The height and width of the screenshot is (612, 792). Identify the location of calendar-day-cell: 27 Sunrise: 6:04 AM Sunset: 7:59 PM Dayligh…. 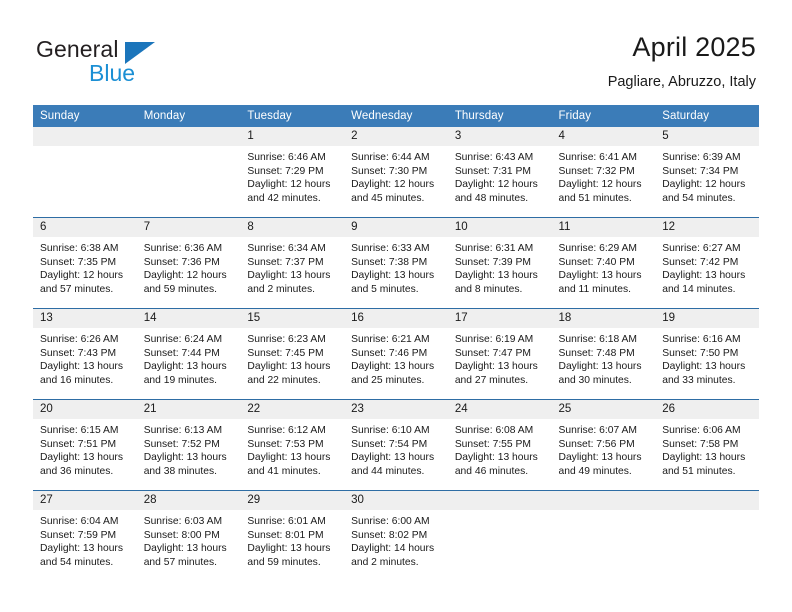
(85, 535).